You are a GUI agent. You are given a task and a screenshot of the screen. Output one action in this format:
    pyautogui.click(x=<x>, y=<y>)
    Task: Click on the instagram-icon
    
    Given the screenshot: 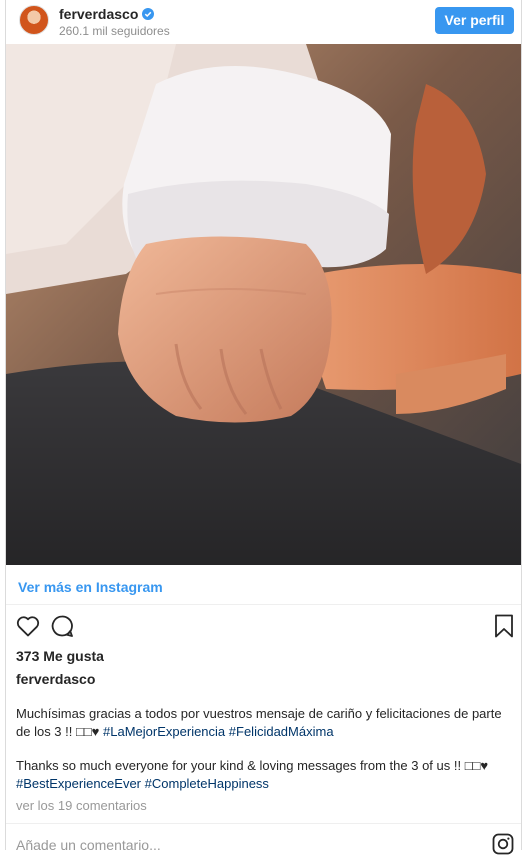 What is the action you would take?
    pyautogui.click(x=503, y=844)
    